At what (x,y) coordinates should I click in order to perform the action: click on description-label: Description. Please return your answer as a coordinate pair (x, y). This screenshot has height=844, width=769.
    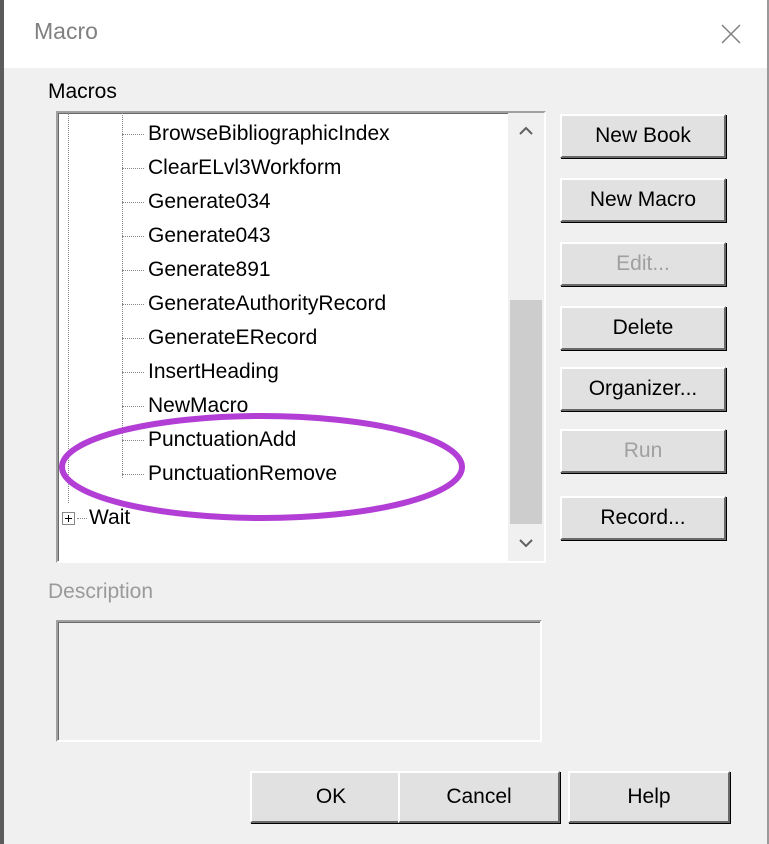
    Looking at the image, I should click on (101, 591).